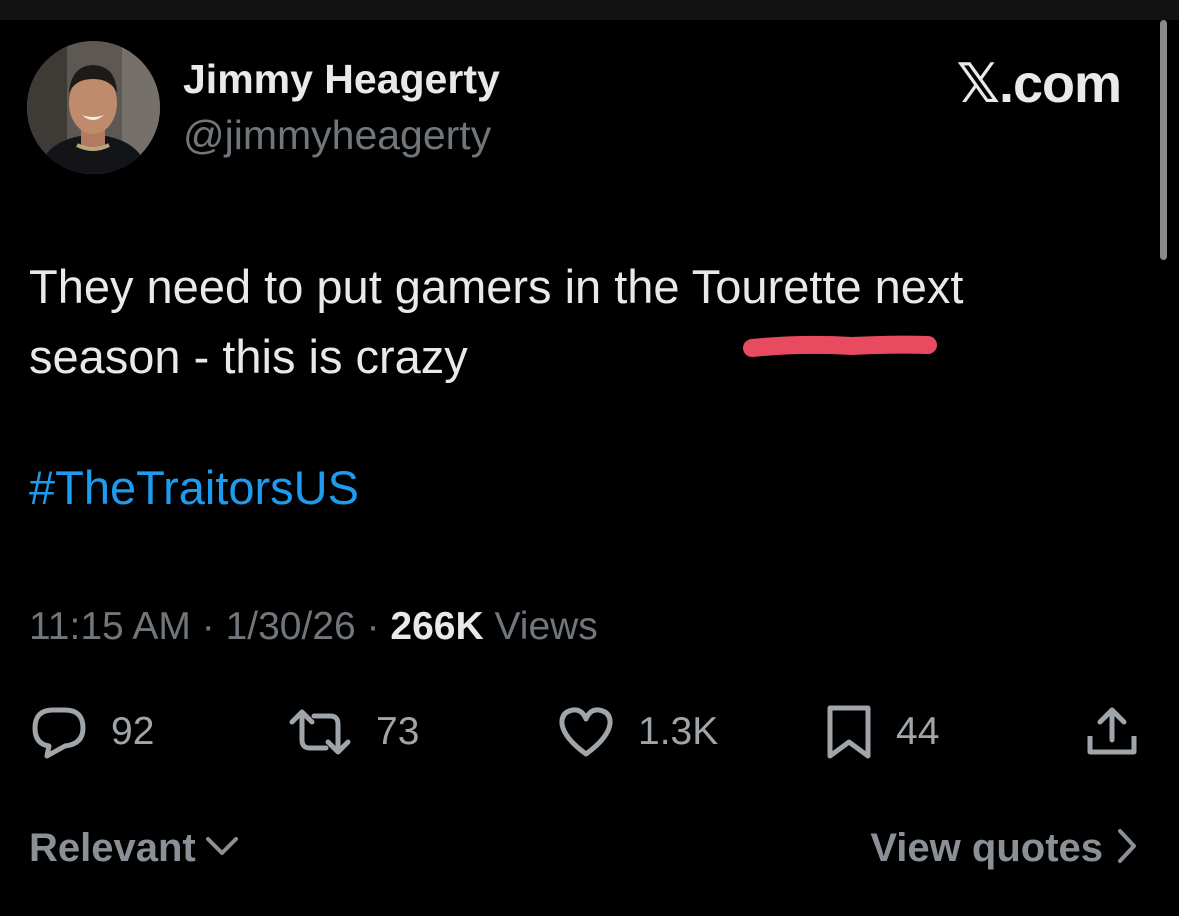 This screenshot has width=1179, height=916. I want to click on author-handle: @jimmyheagerty, so click(337, 135).